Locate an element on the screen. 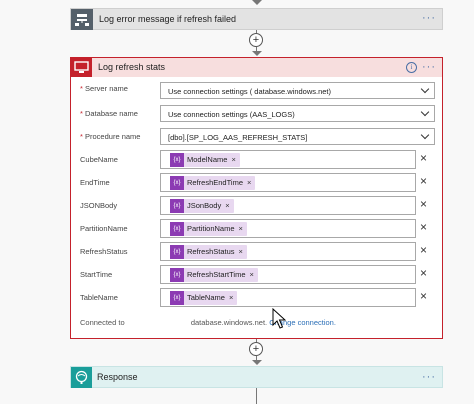 This screenshot has width=474, height=404. action-card-response: Response ··· is located at coordinates (256, 377).